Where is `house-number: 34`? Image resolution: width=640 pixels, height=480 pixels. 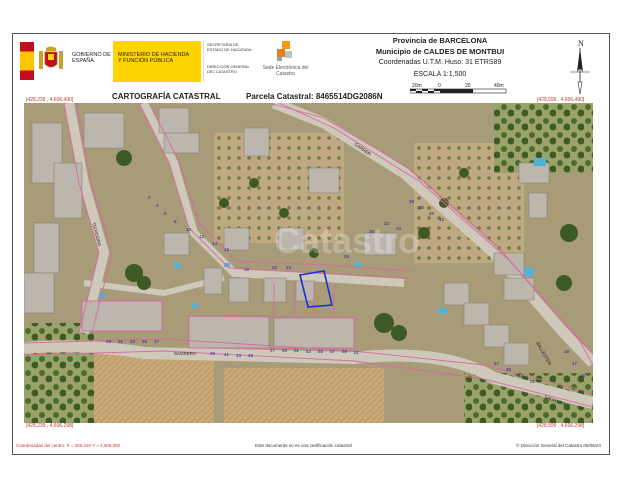
house-number: 34 is located at coordinates (399, 228).